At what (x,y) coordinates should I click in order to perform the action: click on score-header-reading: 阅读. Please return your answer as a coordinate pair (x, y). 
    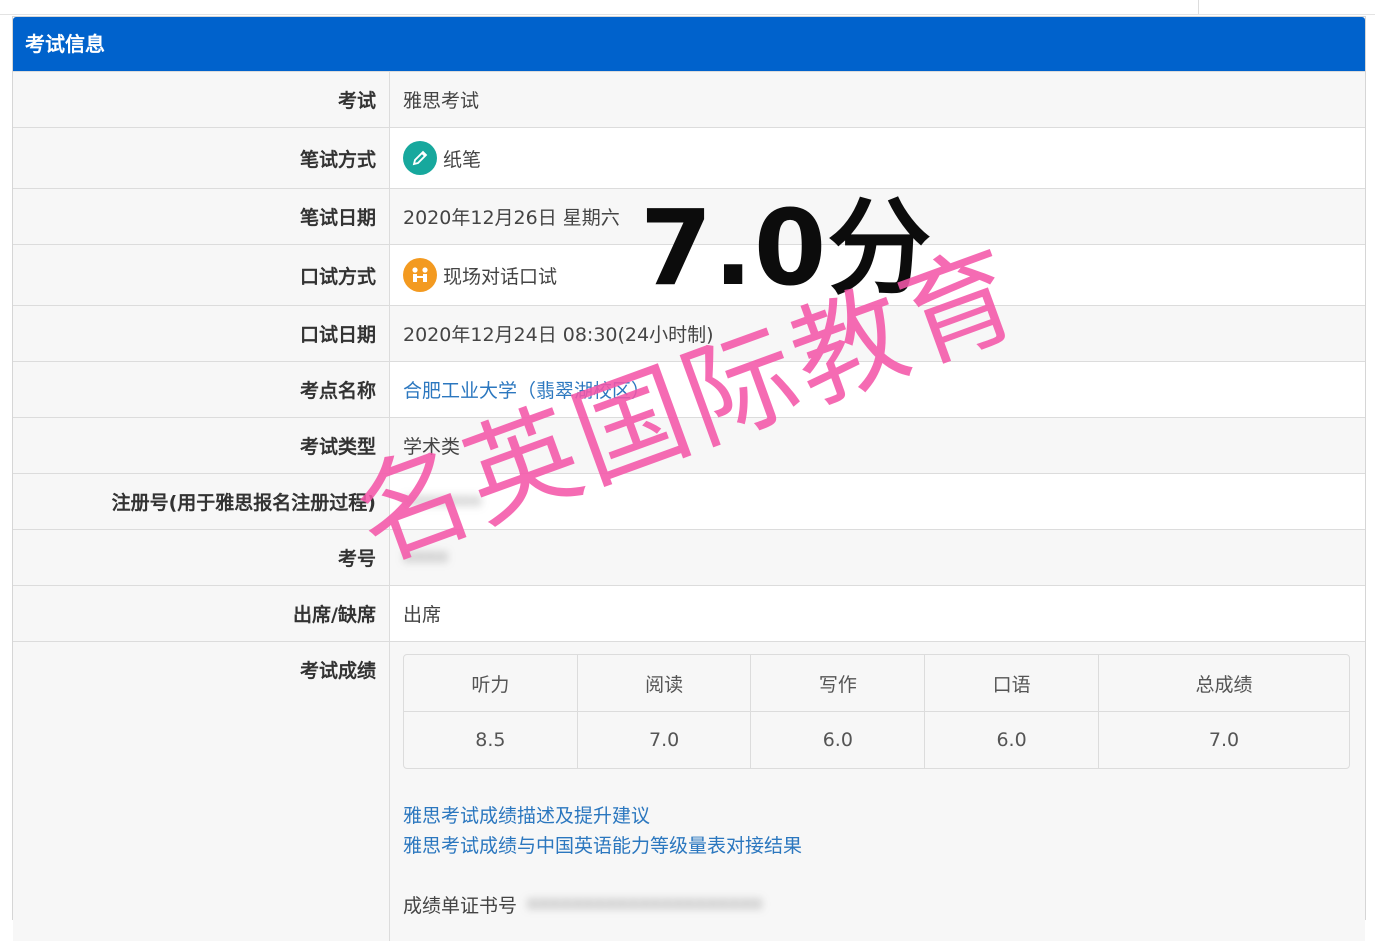
    Looking at the image, I should click on (665, 683).